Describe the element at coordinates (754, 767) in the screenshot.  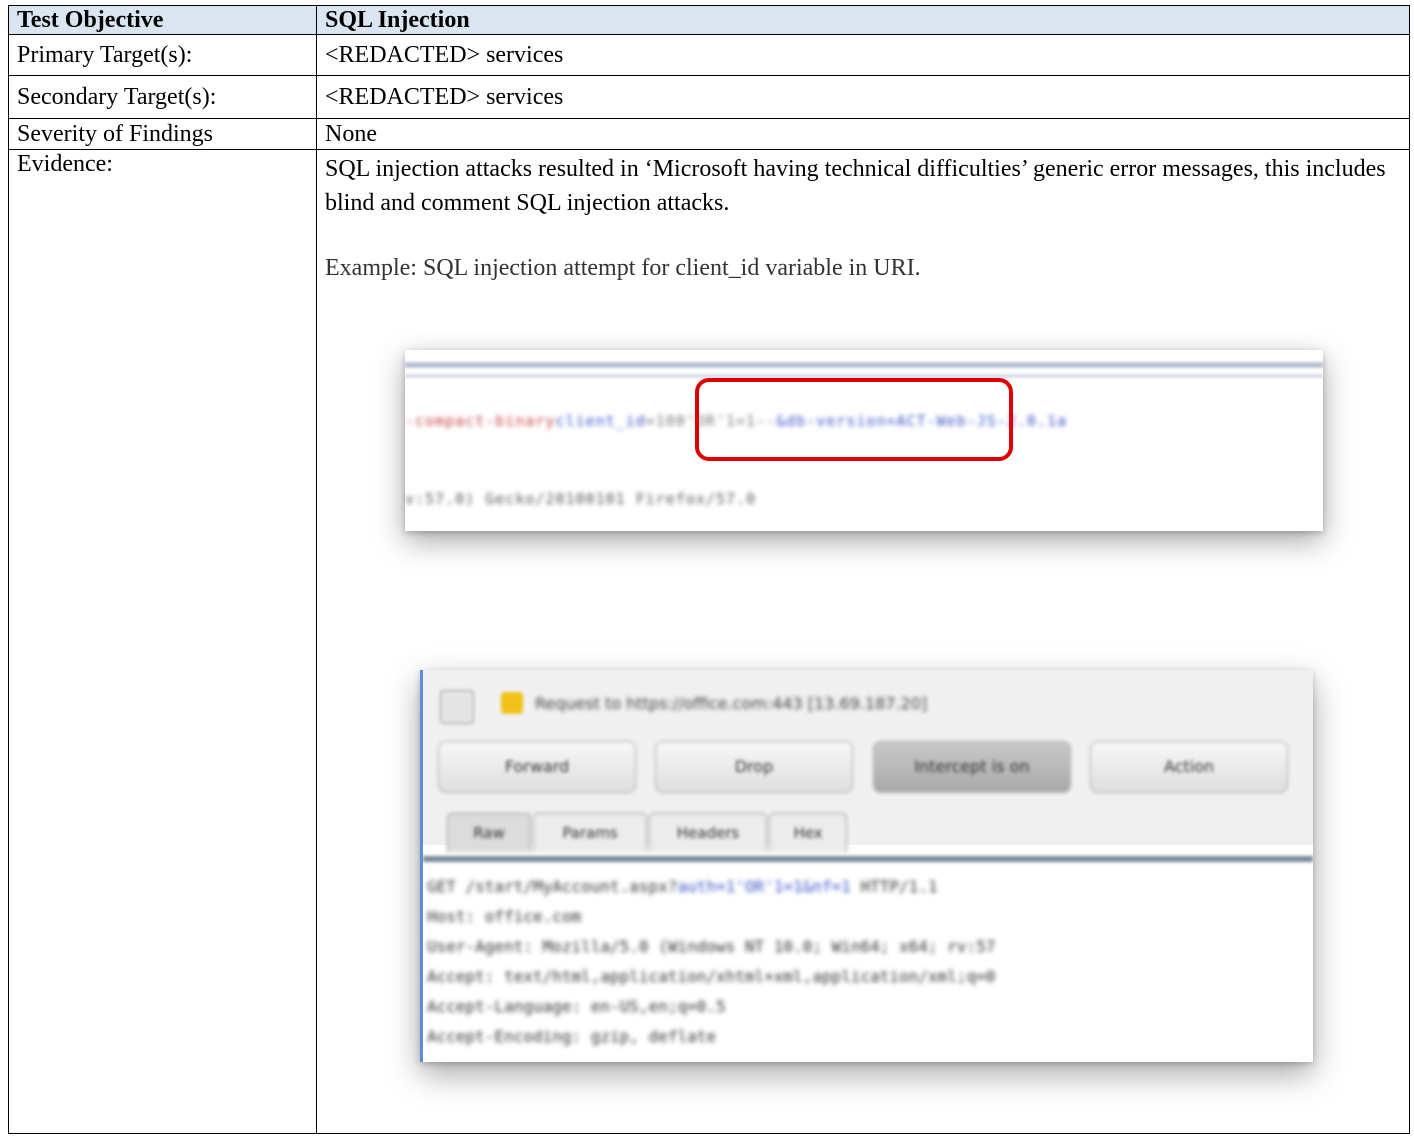
I see `drop-button: Drop` at that location.